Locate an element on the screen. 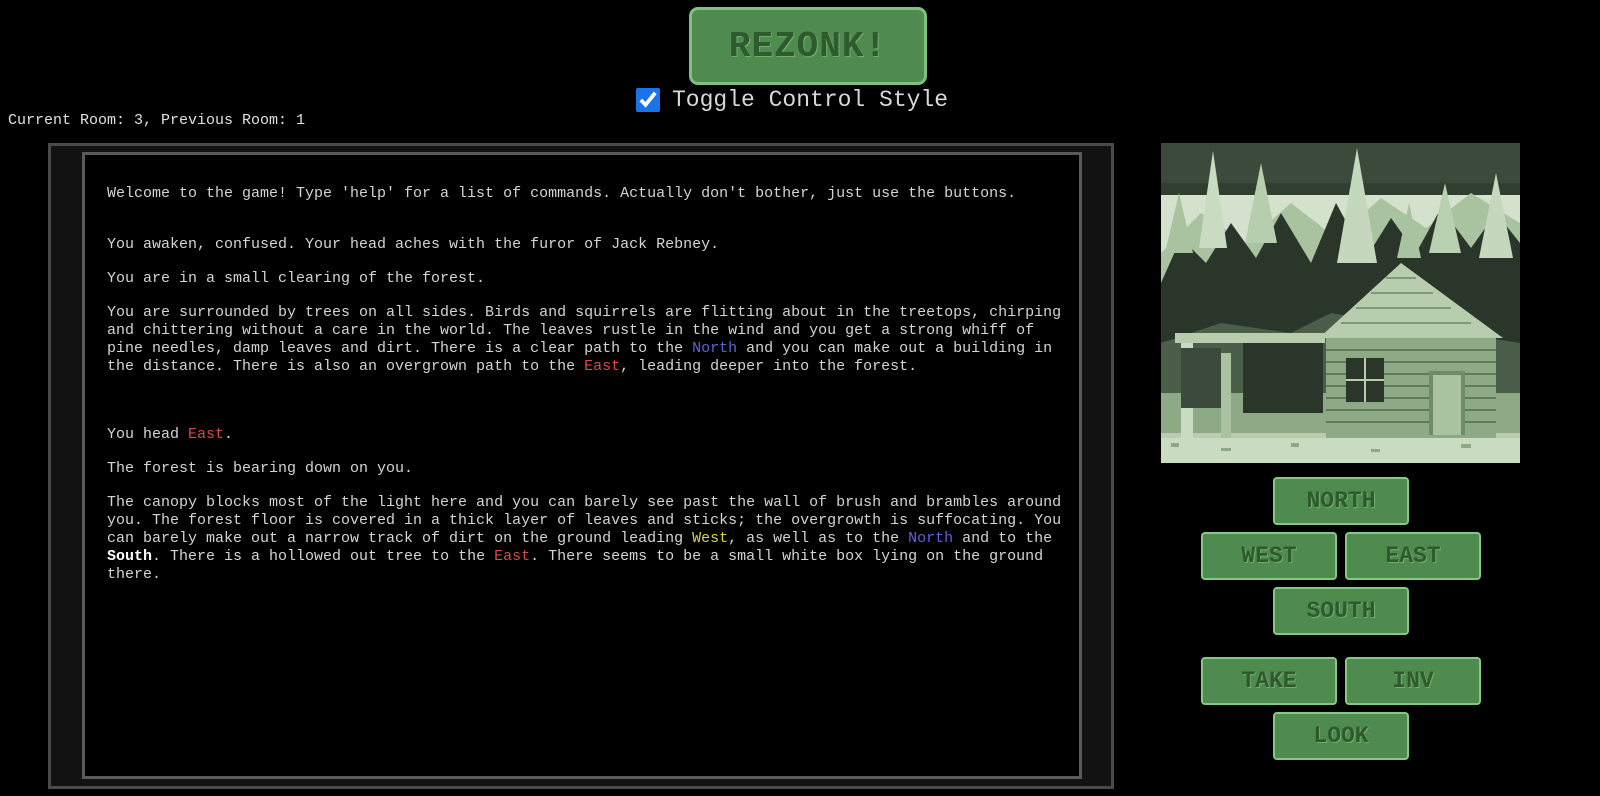 This screenshot has height=796, width=1600. inventory-button: INV is located at coordinates (1413, 681).